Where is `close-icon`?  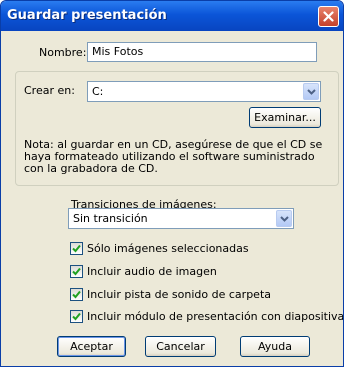
close-icon is located at coordinates (328, 16).